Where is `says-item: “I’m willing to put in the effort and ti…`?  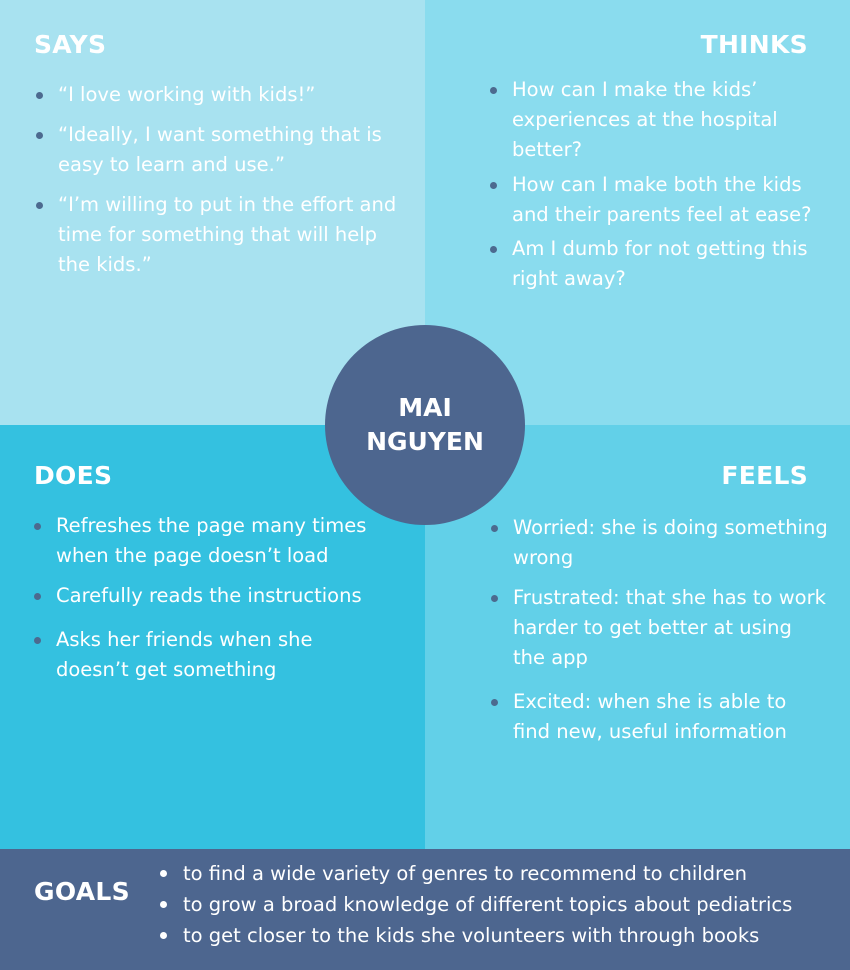
says-item: “I’m willing to put in the effort and ti… is located at coordinates (224, 235).